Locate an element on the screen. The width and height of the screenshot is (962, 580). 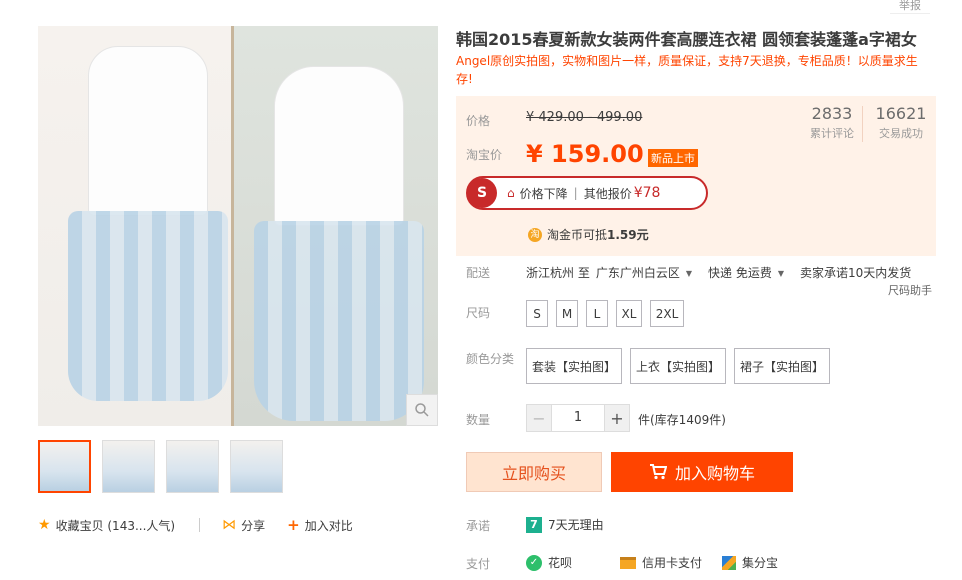
ship-to-select: 广东广州白云区 ▼ is located at coordinates (652, 272).